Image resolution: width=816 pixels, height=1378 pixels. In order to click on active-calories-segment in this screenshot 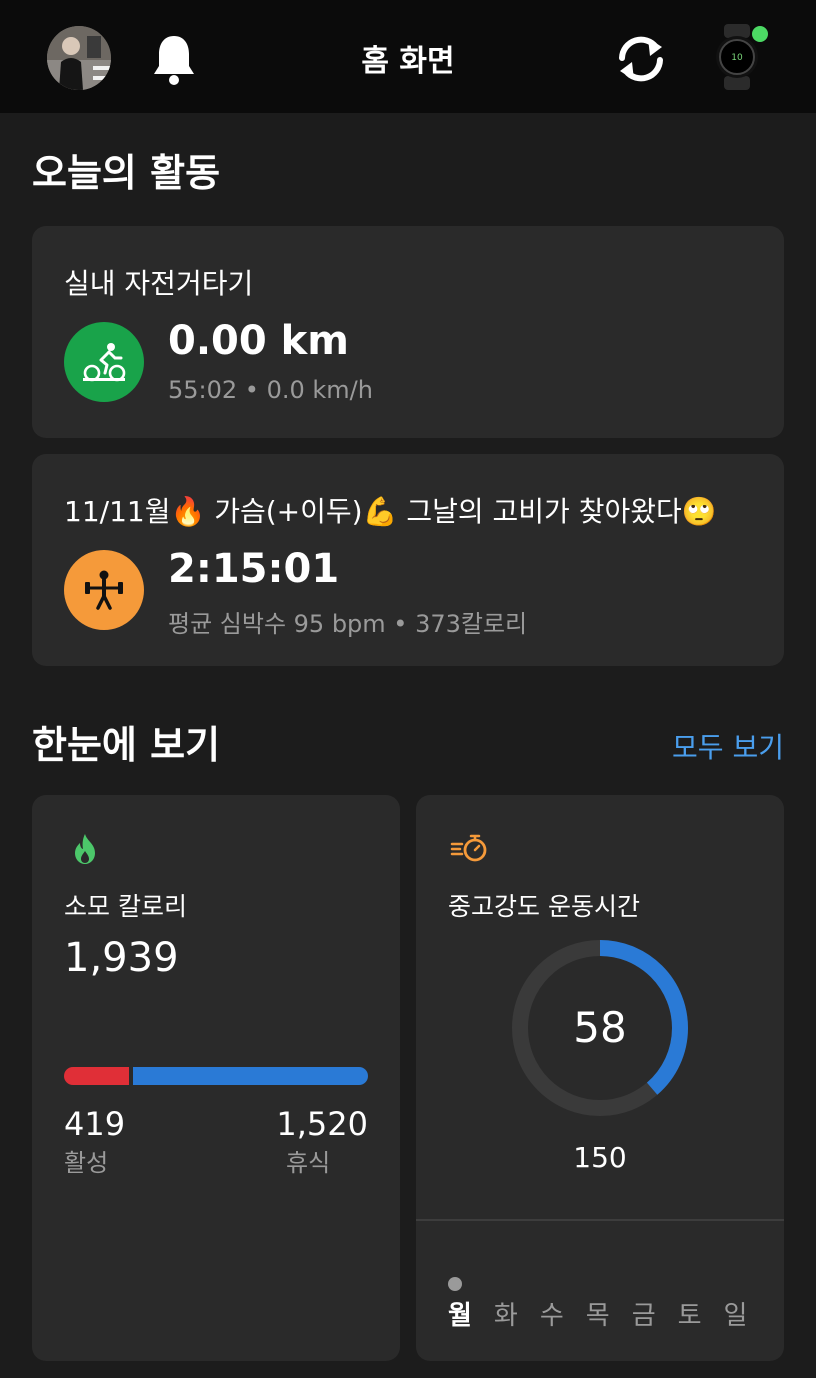, I will do `click(96, 1076)`.